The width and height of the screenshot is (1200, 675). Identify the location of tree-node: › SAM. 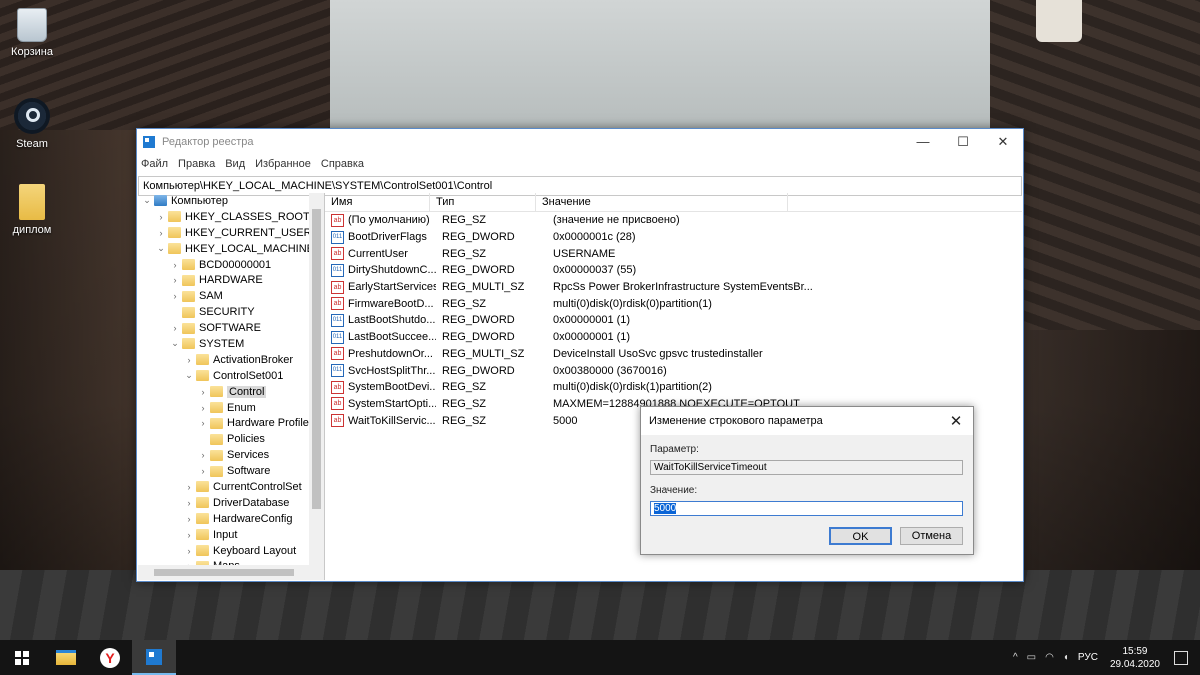
(231, 296).